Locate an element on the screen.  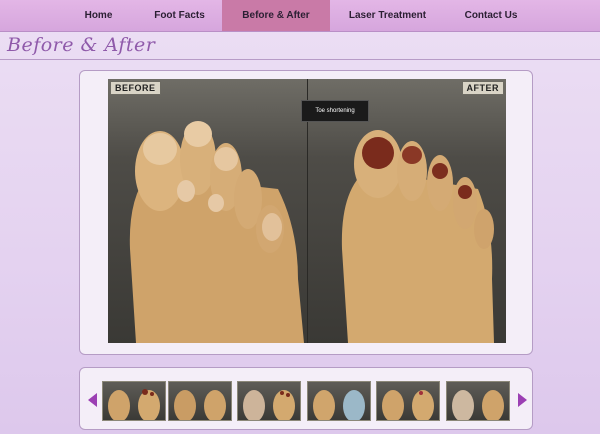
before-label: BEFORE is located at coordinates (135, 88).